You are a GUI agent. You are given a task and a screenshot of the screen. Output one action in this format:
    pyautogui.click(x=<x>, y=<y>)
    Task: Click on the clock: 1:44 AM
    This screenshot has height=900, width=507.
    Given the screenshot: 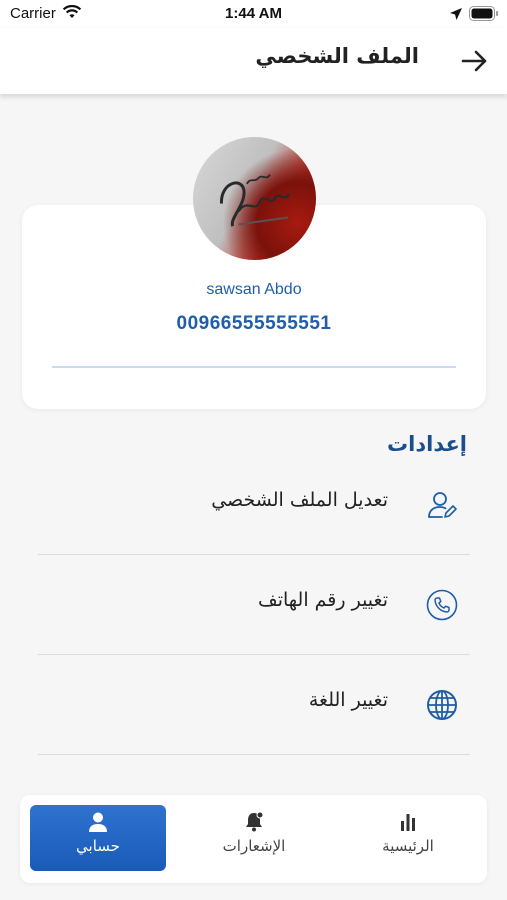 What is the action you would take?
    pyautogui.click(x=253, y=13)
    